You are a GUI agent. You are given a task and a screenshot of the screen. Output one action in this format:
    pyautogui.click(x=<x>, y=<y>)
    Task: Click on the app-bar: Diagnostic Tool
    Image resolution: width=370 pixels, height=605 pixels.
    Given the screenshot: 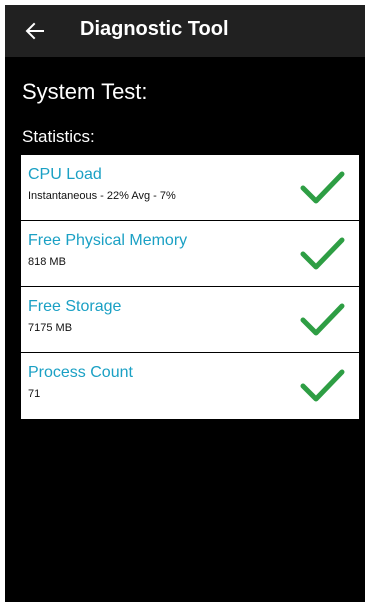 What is the action you would take?
    pyautogui.click(x=185, y=31)
    